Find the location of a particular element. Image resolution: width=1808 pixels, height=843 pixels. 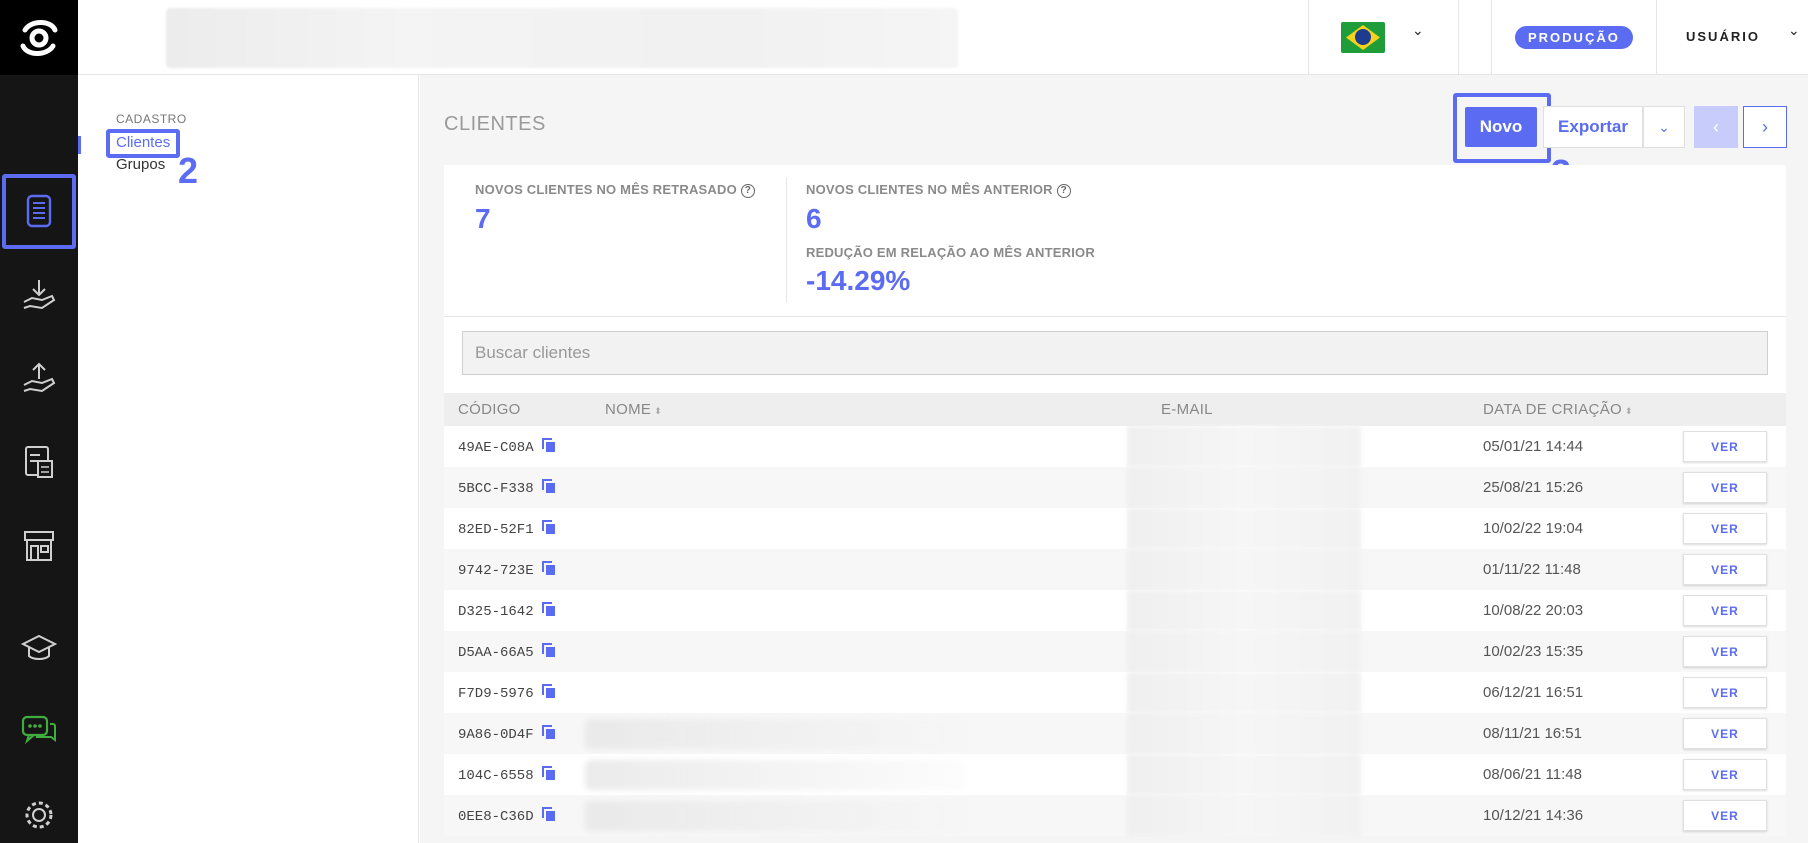

notebook-icon is located at coordinates (39, 211).